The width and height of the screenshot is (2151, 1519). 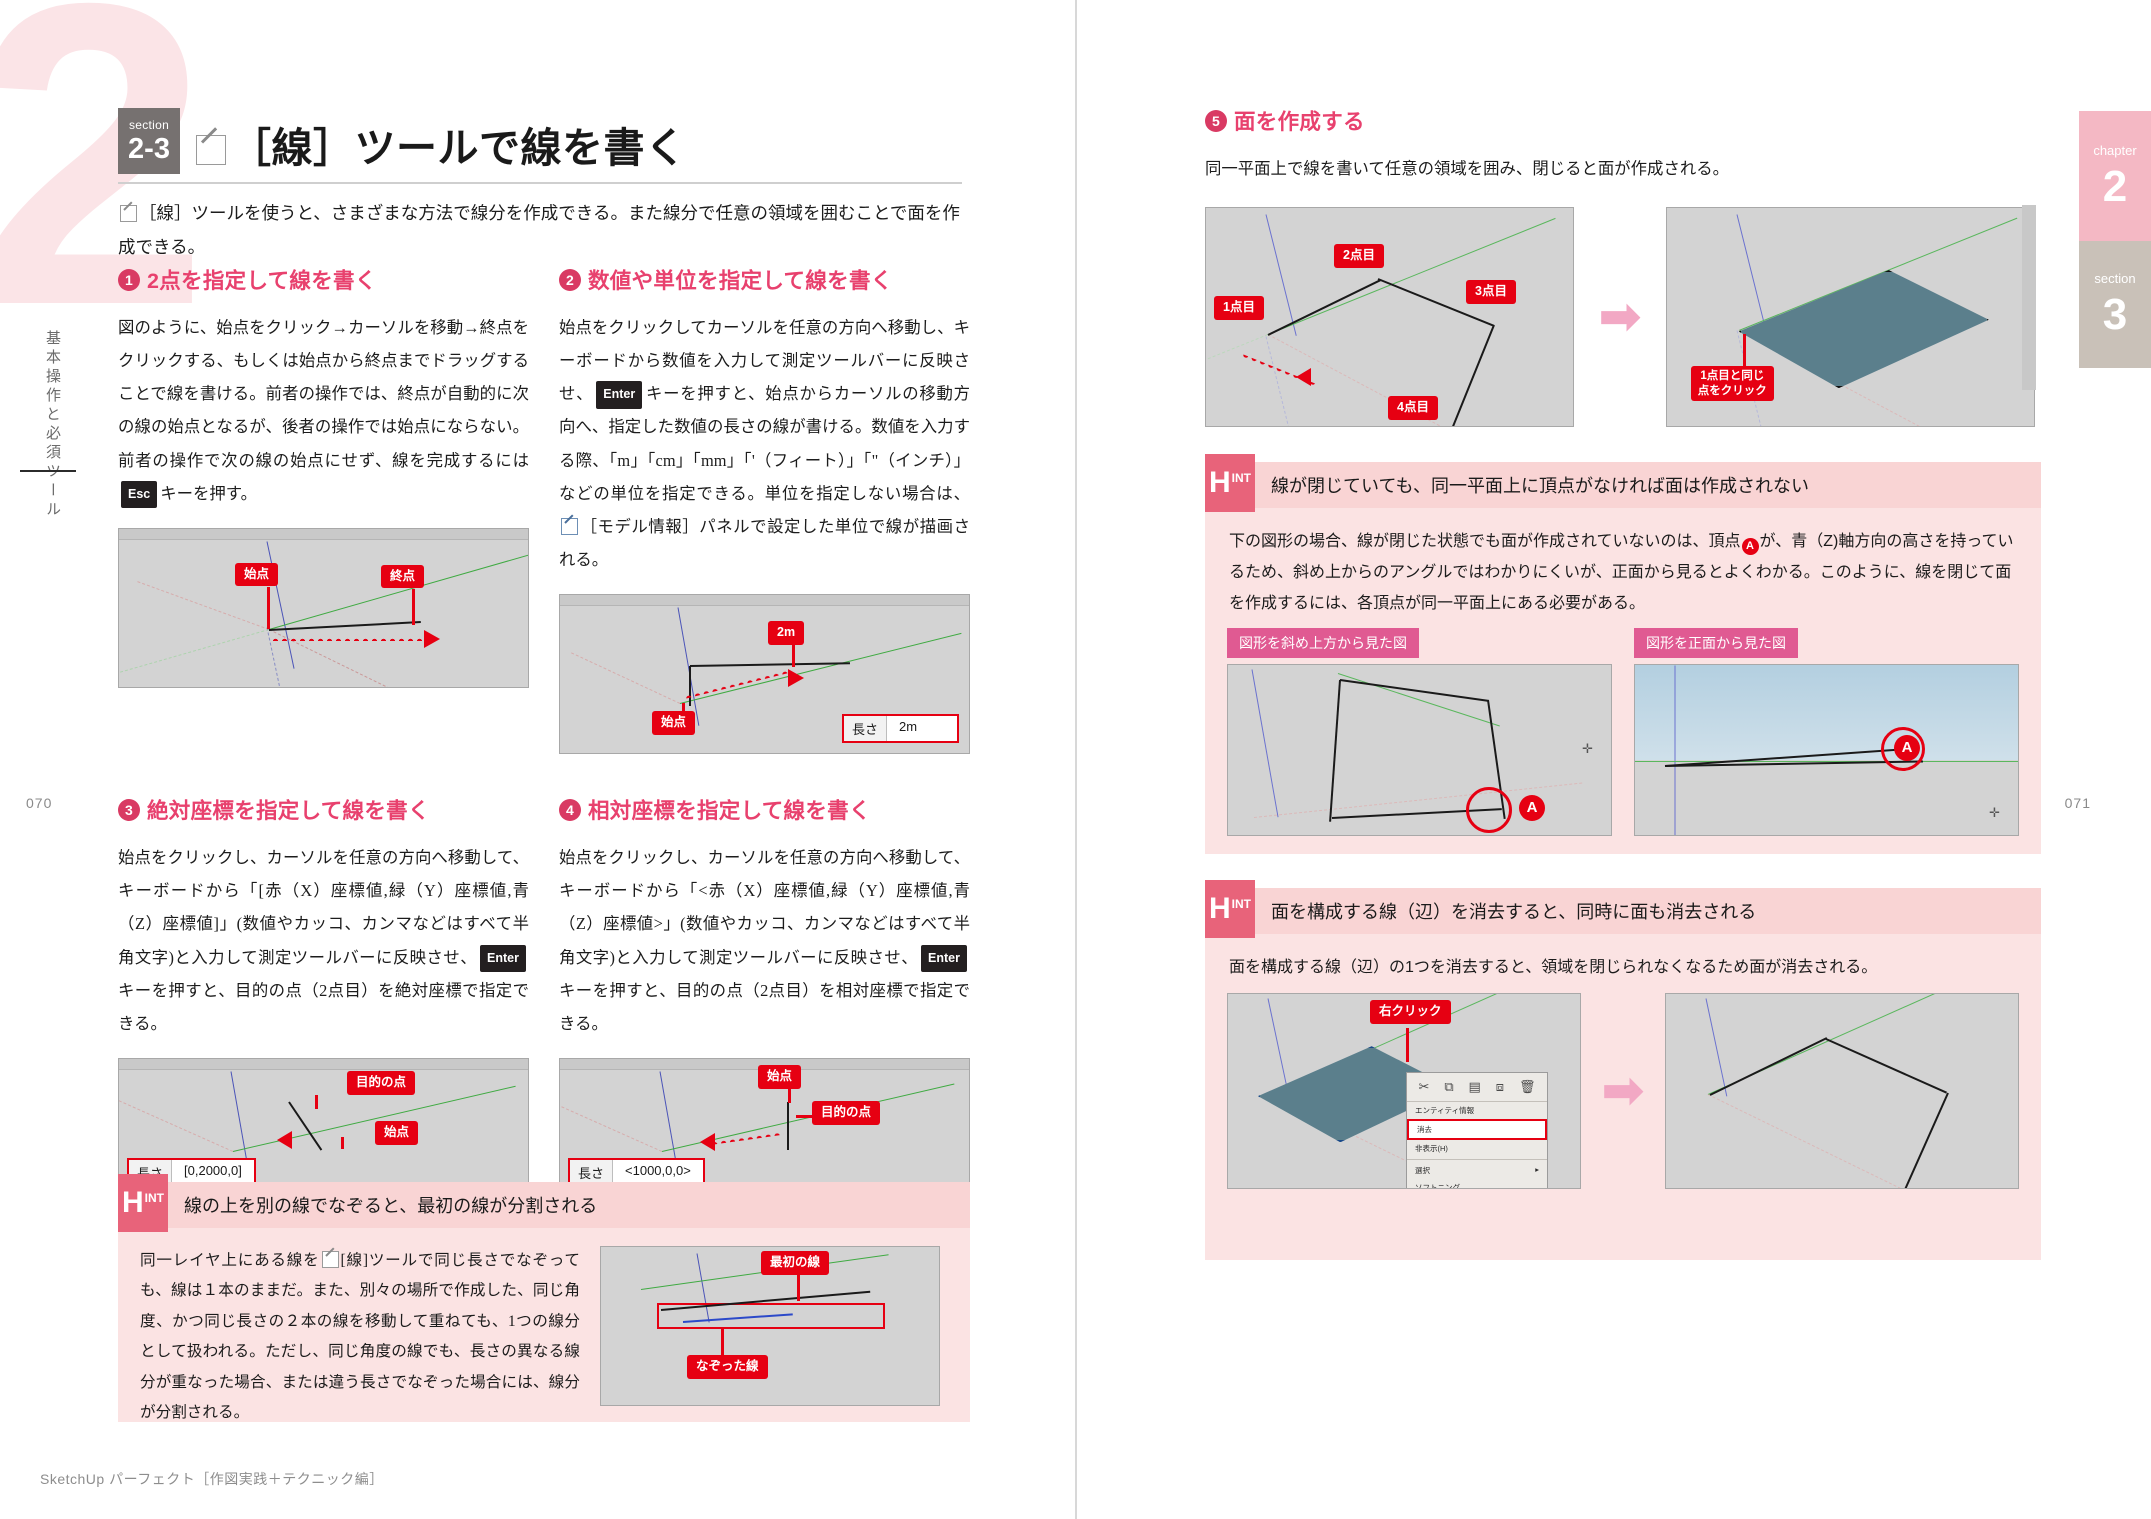 I want to click on model-info-icon, so click(x=569, y=526).